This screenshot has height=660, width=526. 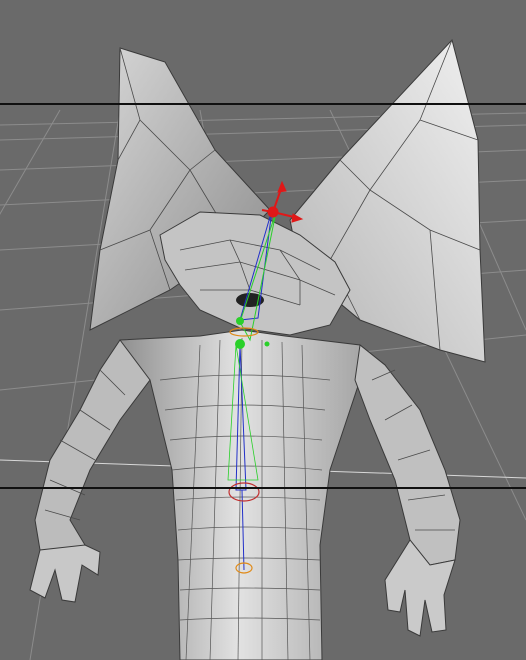 I want to click on left-arm-mesh, so click(x=90, y=471).